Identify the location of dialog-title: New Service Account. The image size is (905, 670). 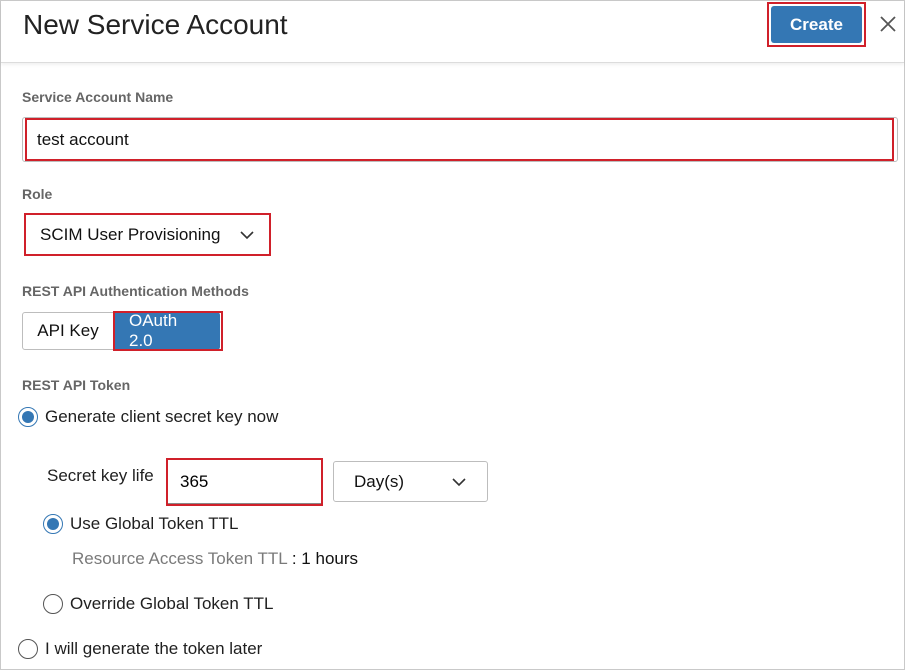
(155, 24).